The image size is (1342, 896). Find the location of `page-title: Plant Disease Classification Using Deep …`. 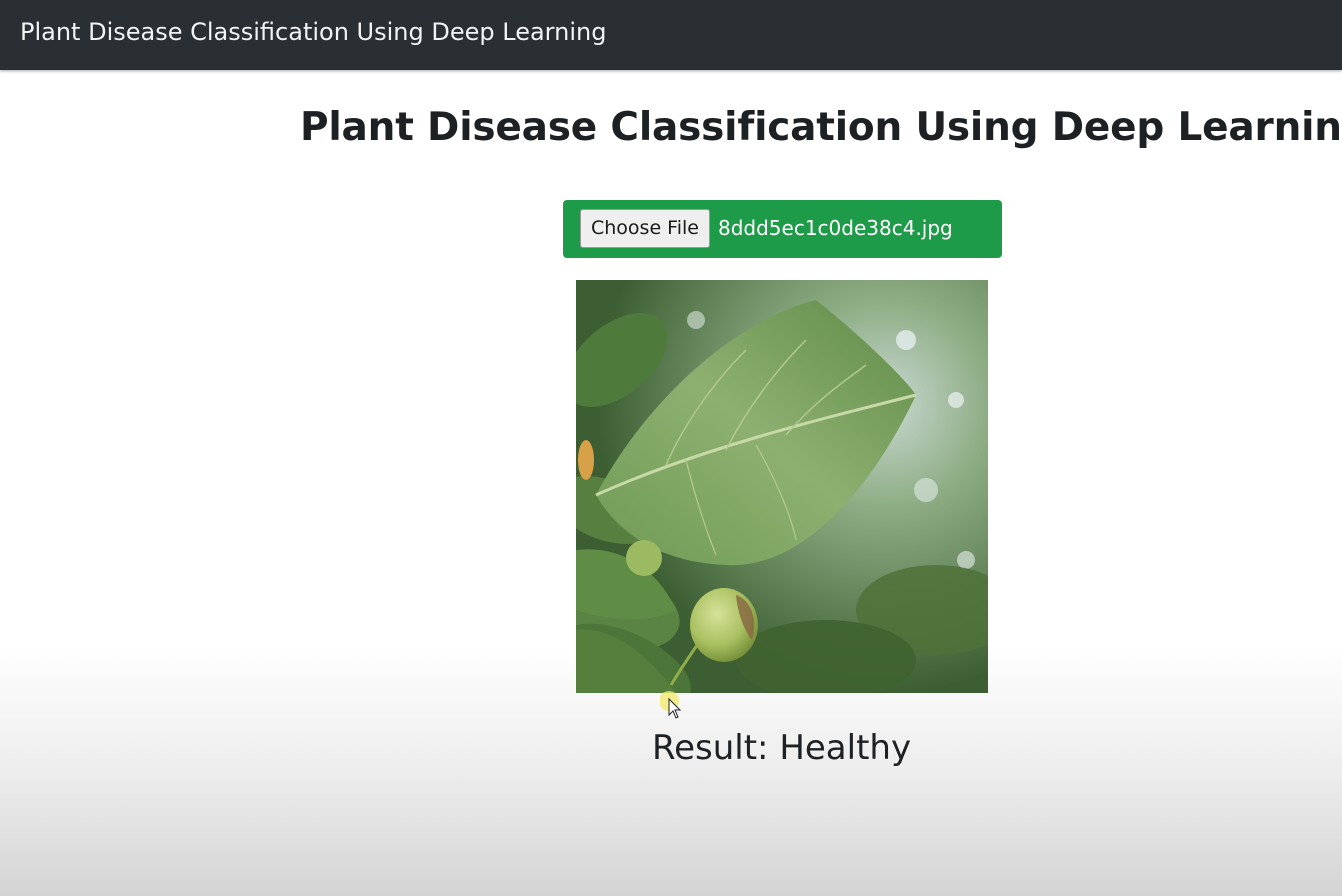

page-title: Plant Disease Classification Using Deep … is located at coordinates (821, 127).